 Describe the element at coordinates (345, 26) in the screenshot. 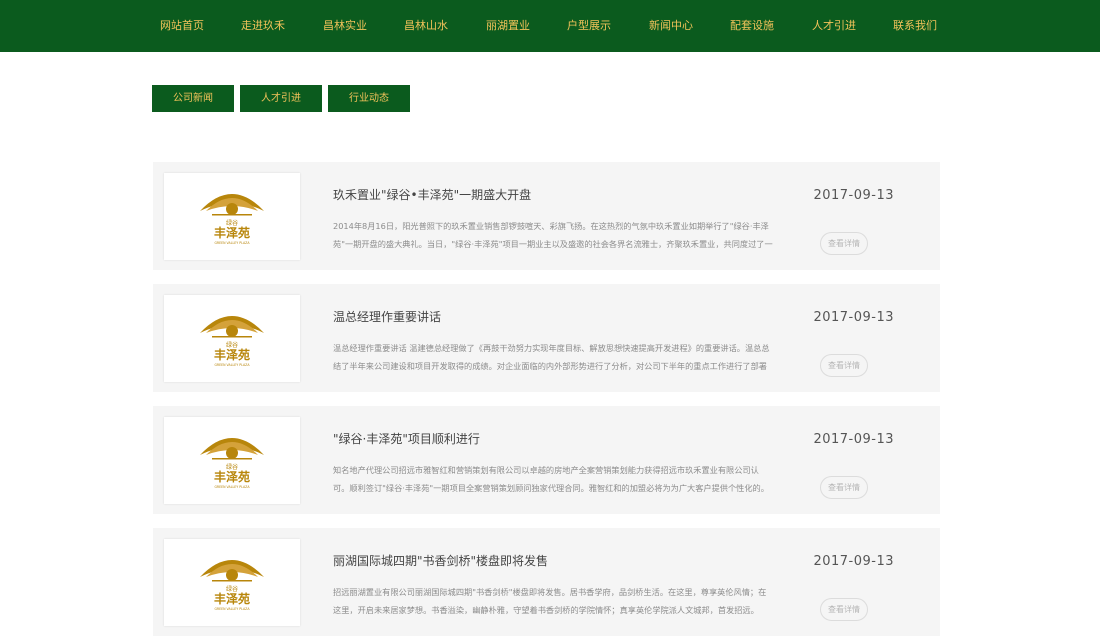

I see `nav-item-changlin-industry: 昌林实业` at that location.